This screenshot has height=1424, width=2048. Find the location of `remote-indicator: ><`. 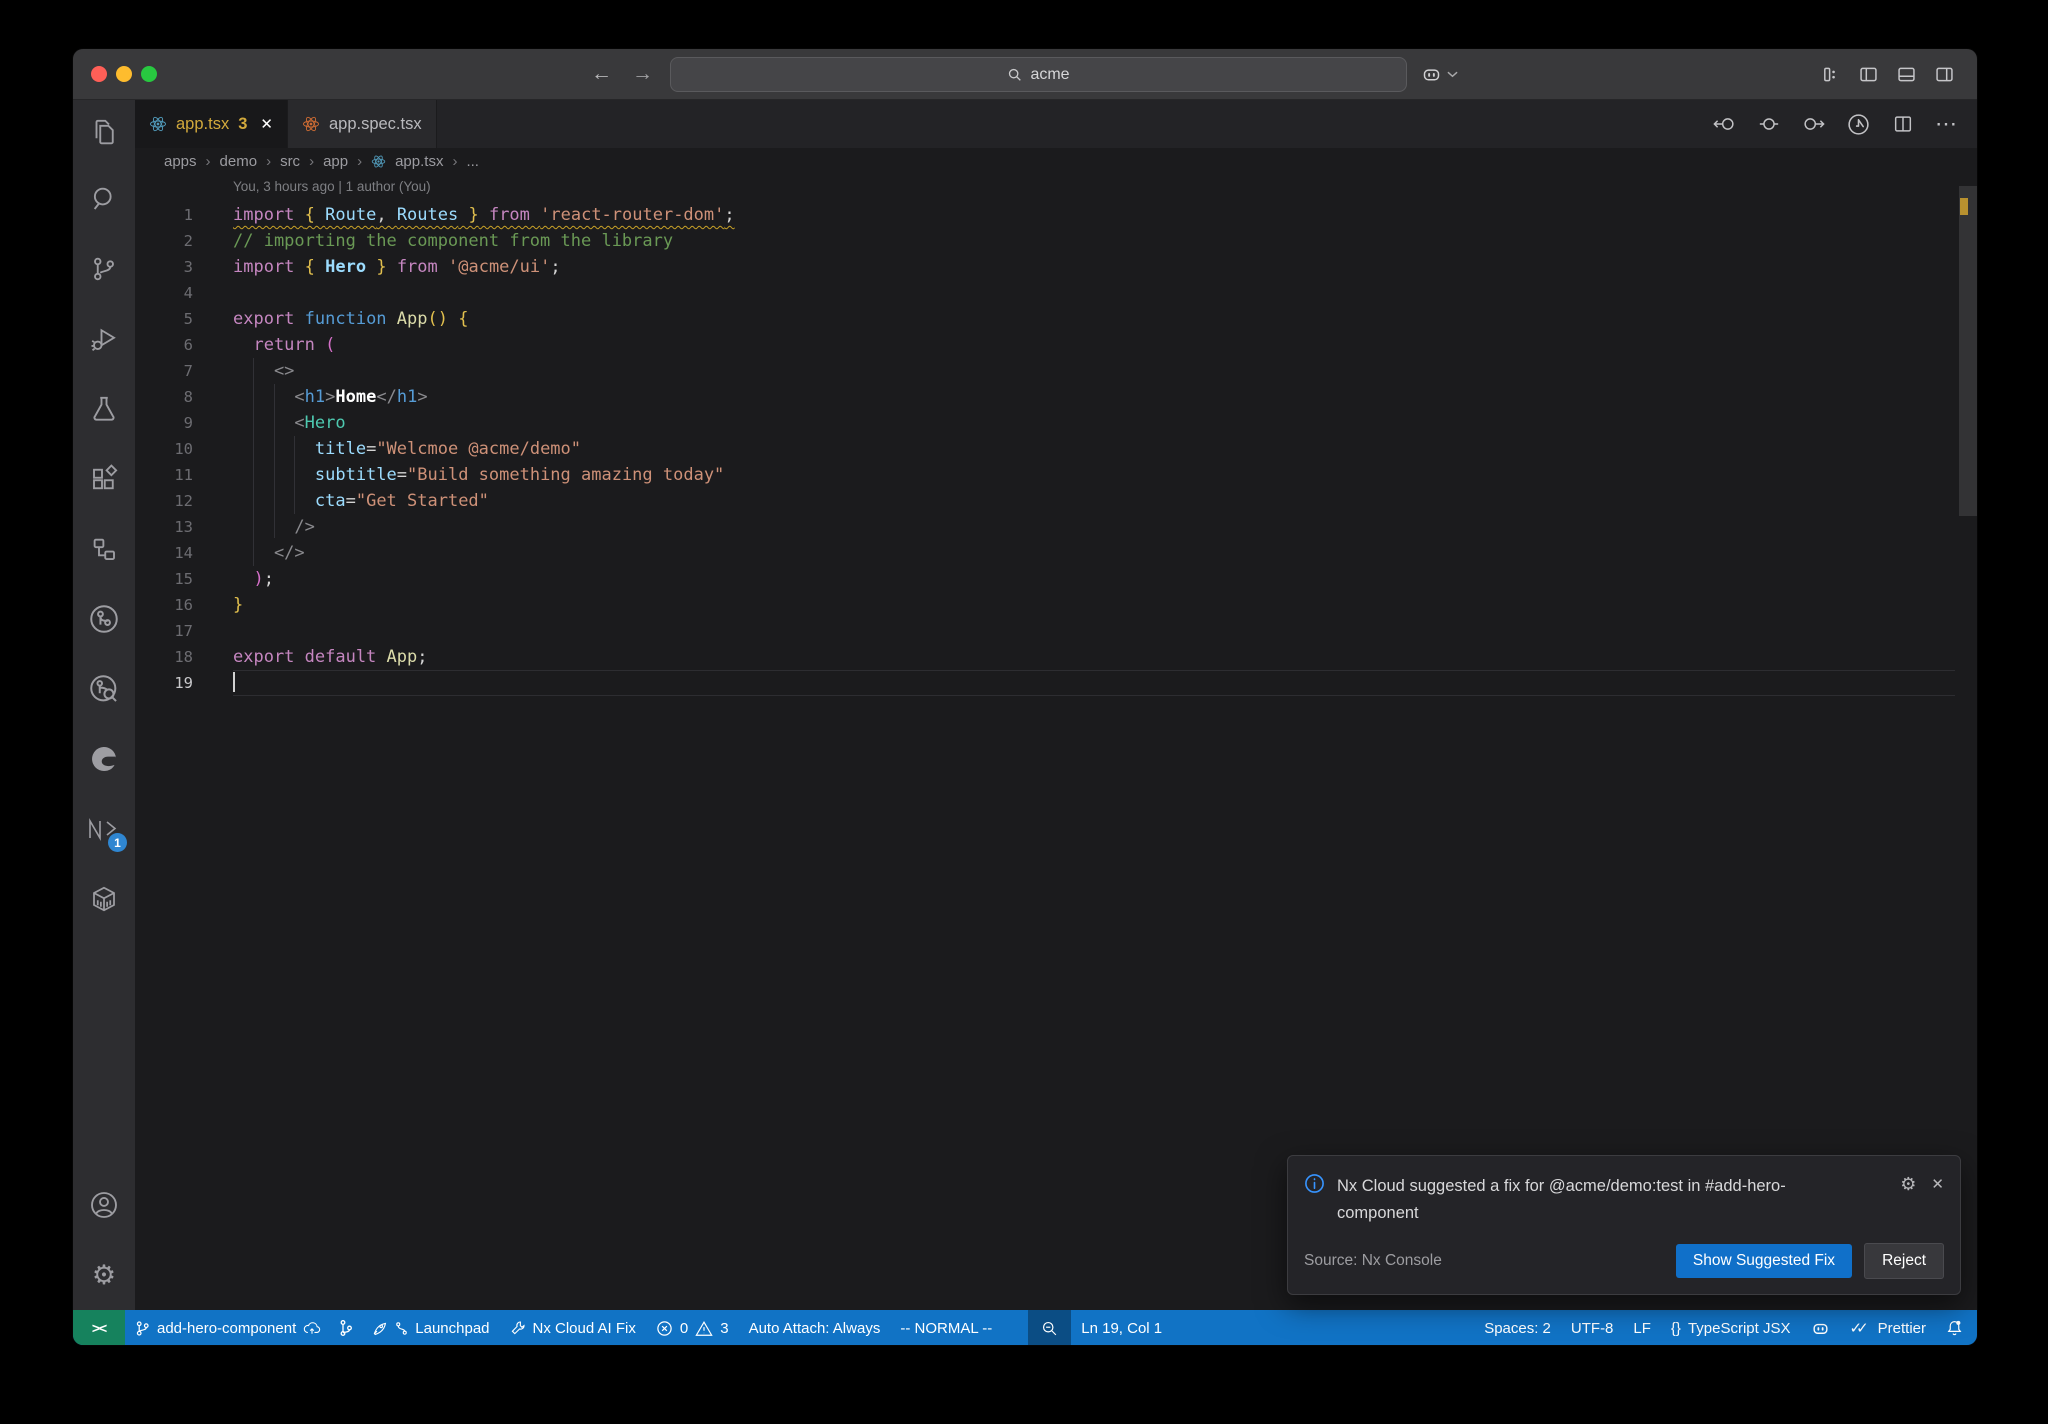

remote-indicator: >< is located at coordinates (99, 1327).